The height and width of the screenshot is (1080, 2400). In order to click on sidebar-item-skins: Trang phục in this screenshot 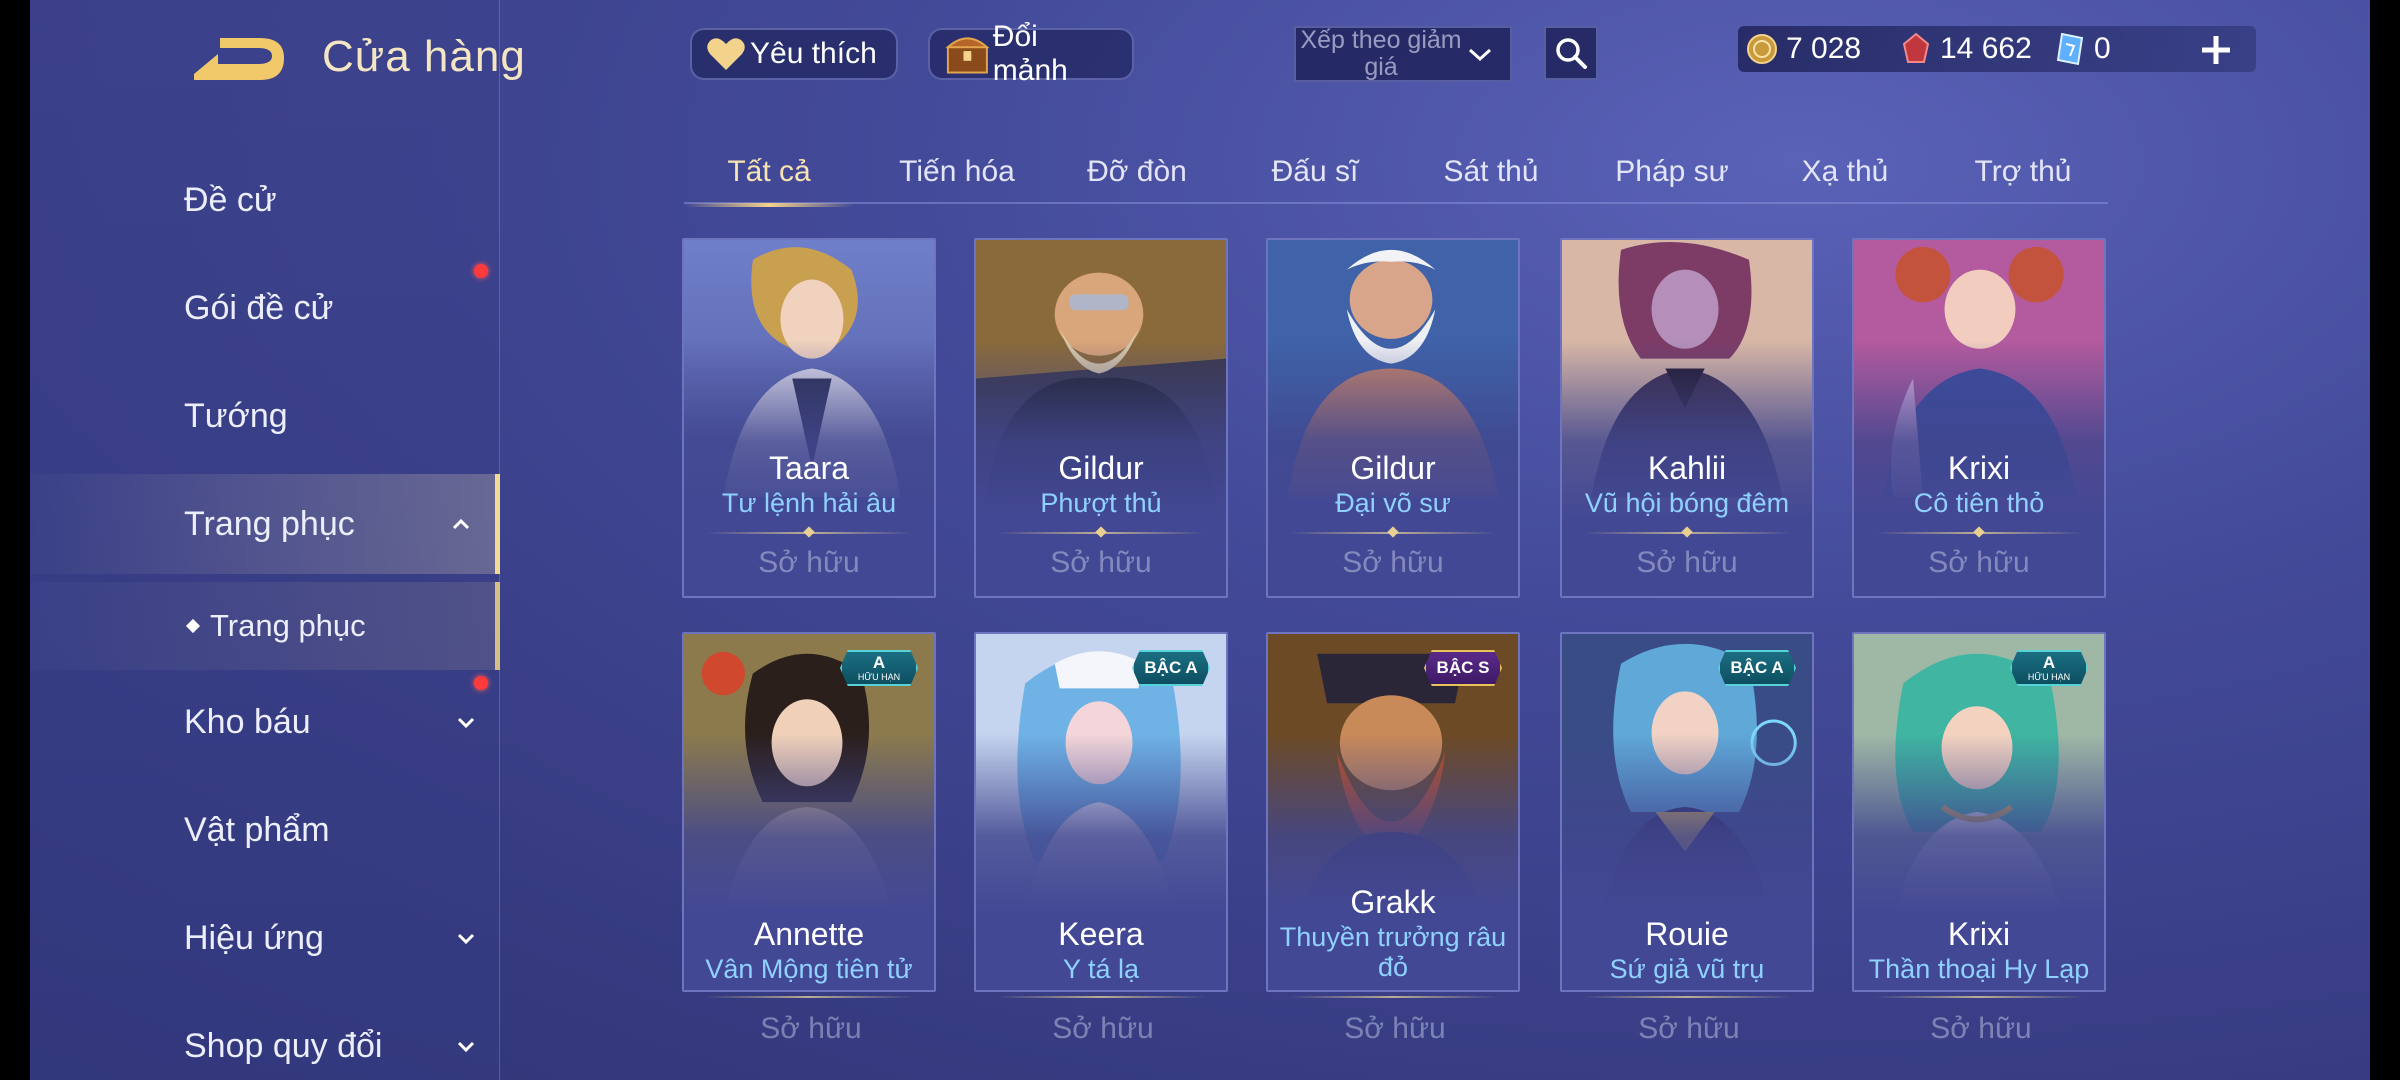, I will do `click(265, 524)`.